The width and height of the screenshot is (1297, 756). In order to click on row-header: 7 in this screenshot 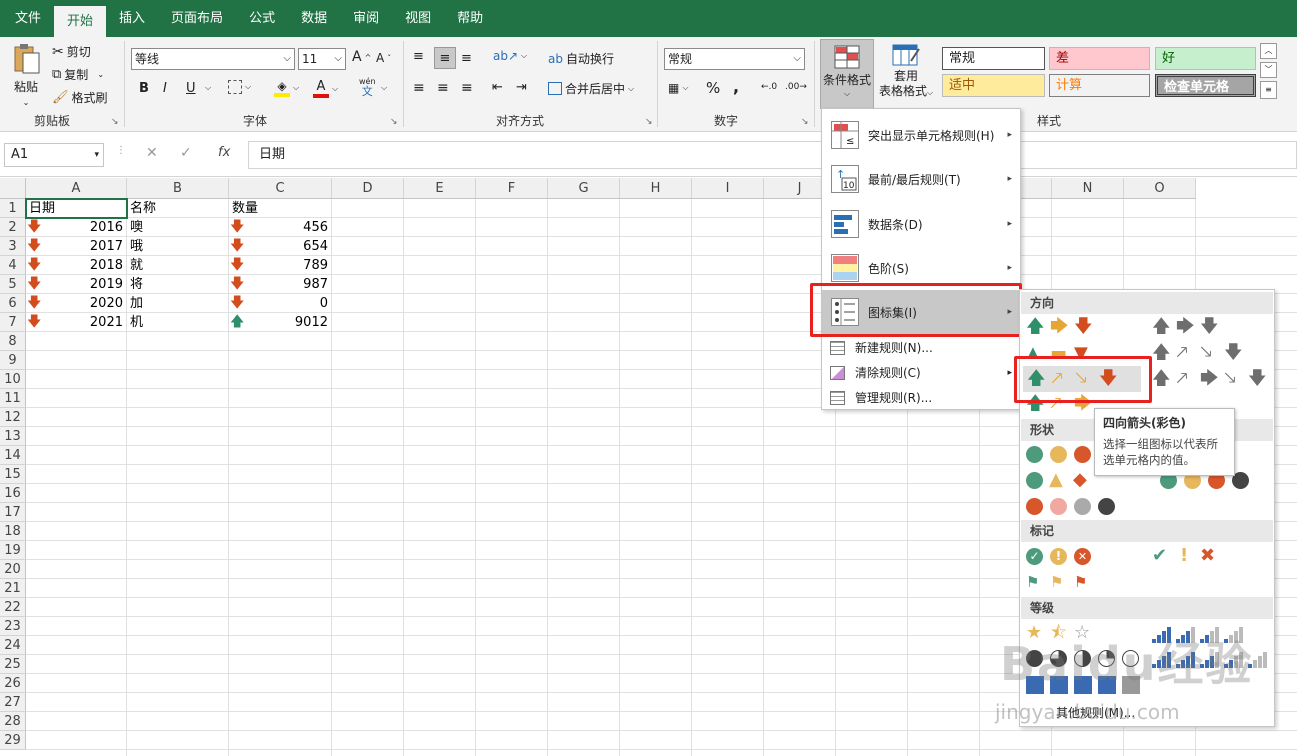, I will do `click(13, 322)`.